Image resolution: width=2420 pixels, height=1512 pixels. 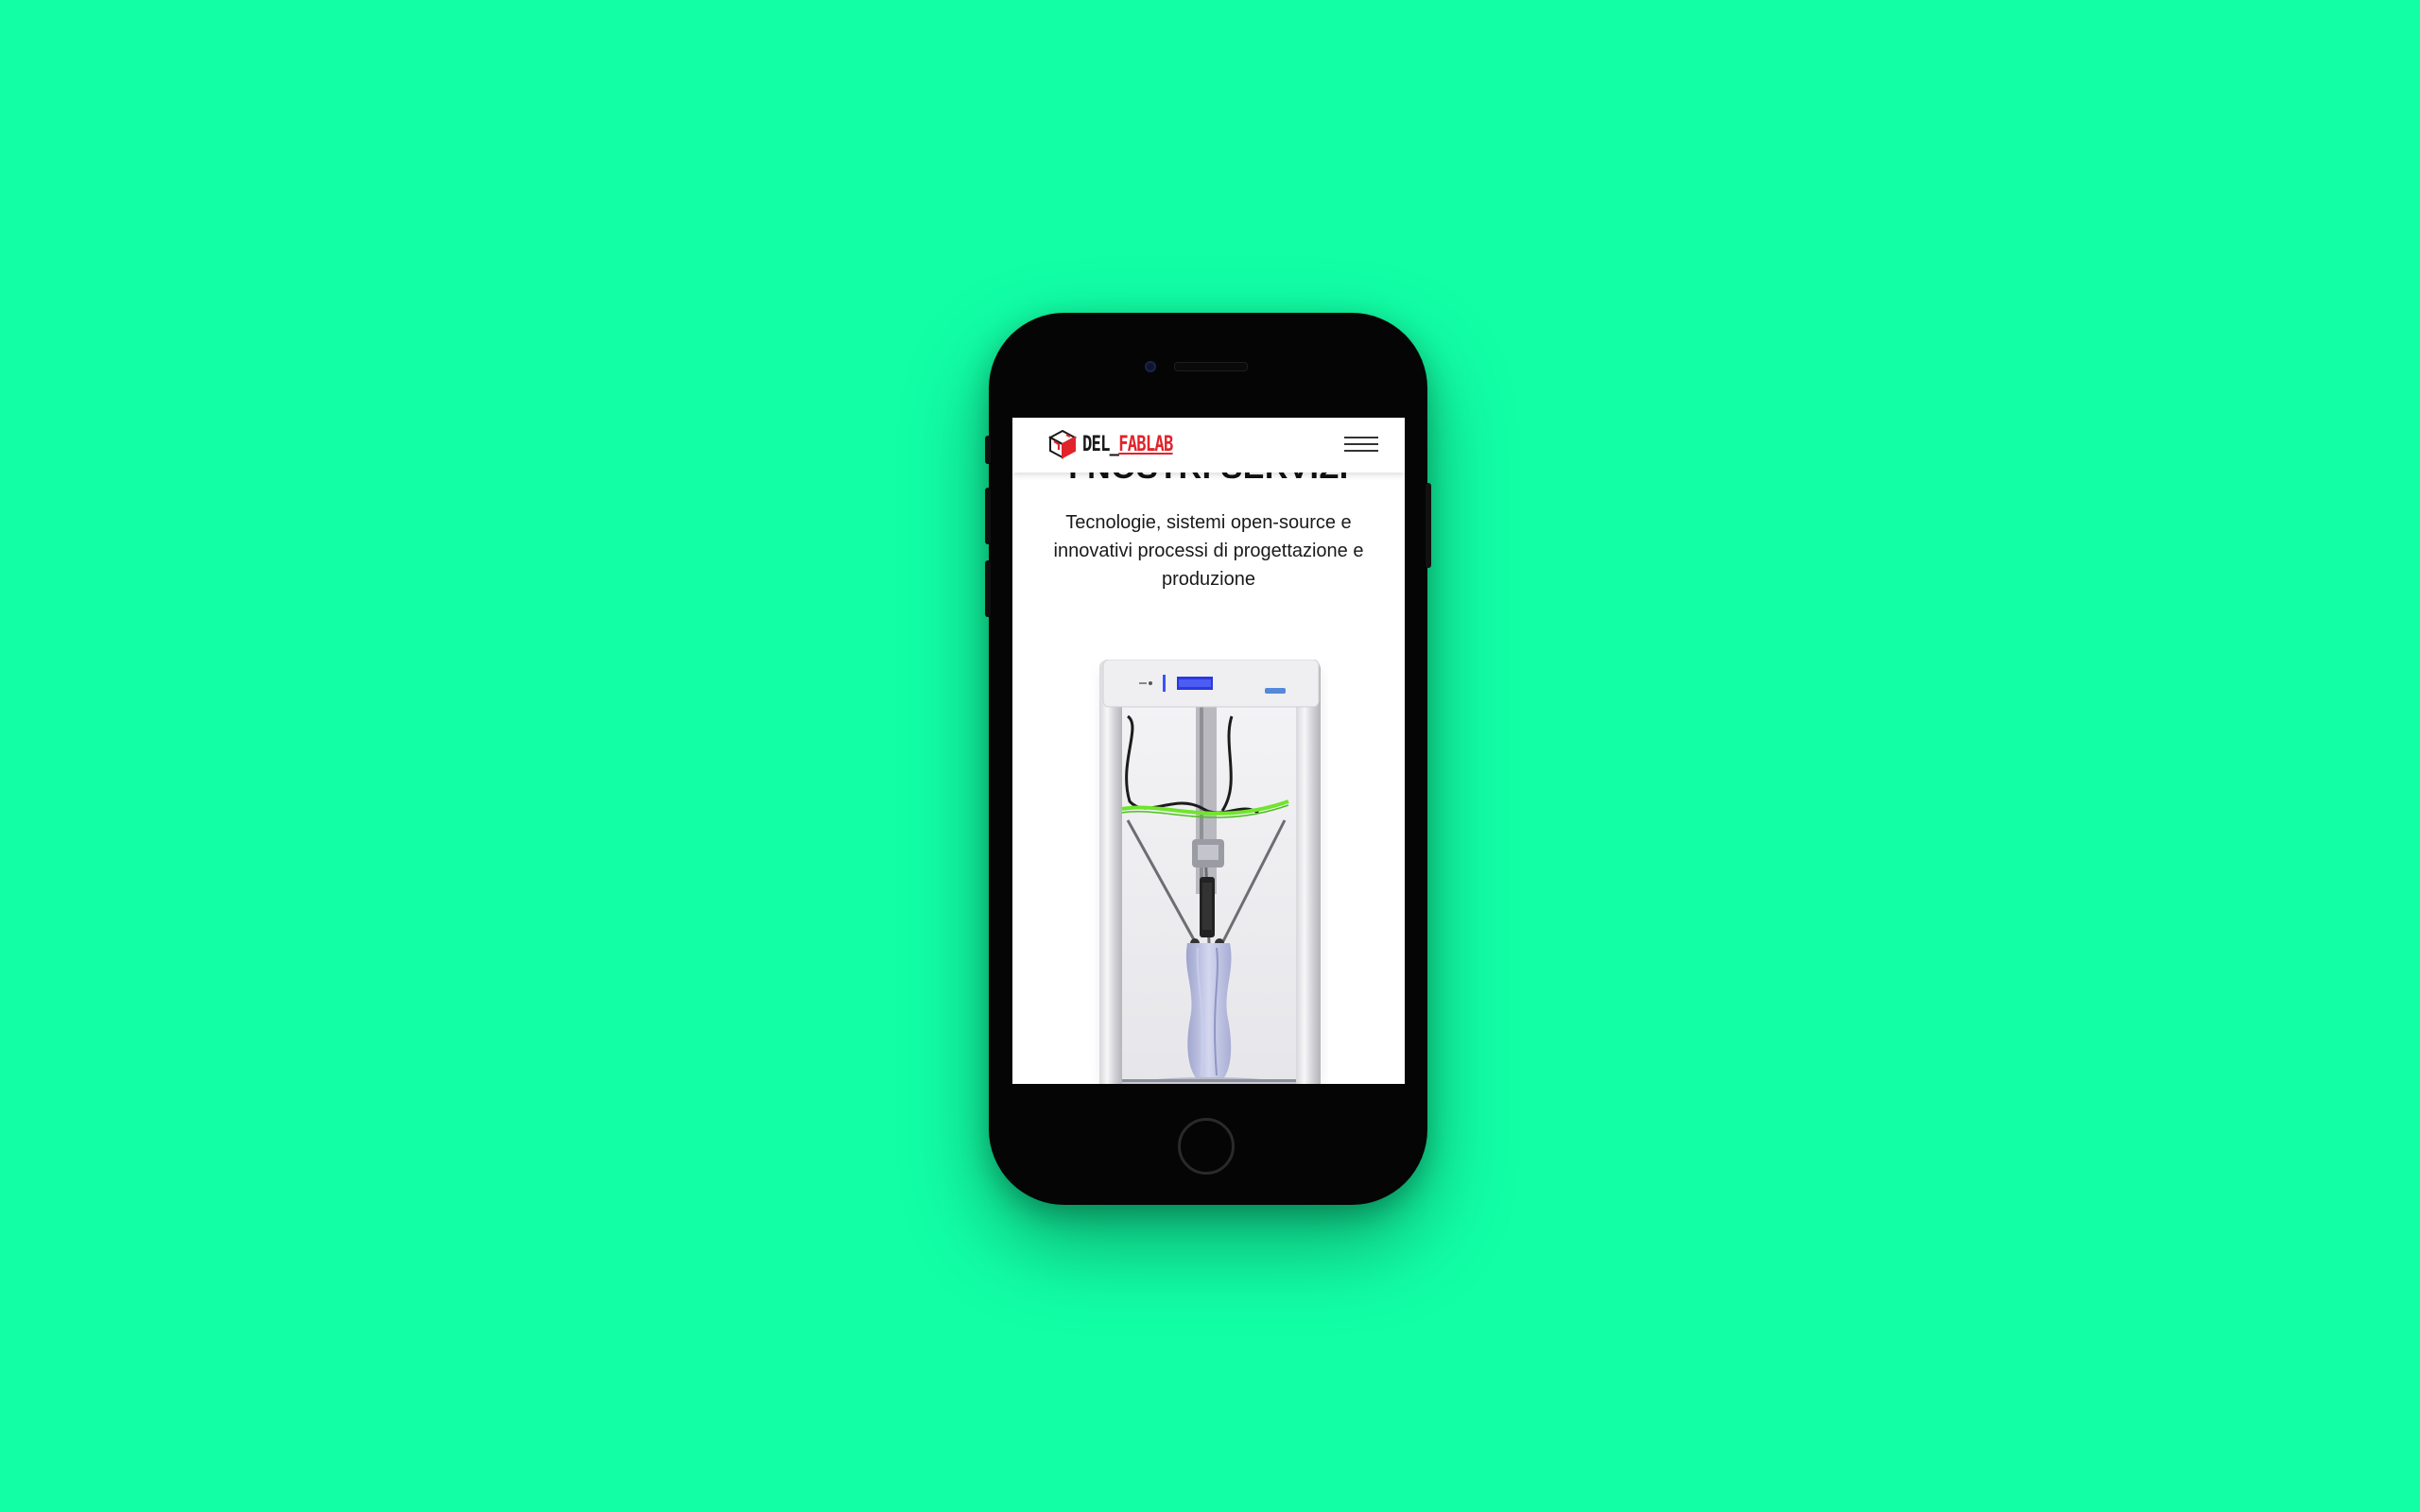 I want to click on logo-wordmark: DEL_FABLAB, so click(x=1127, y=444).